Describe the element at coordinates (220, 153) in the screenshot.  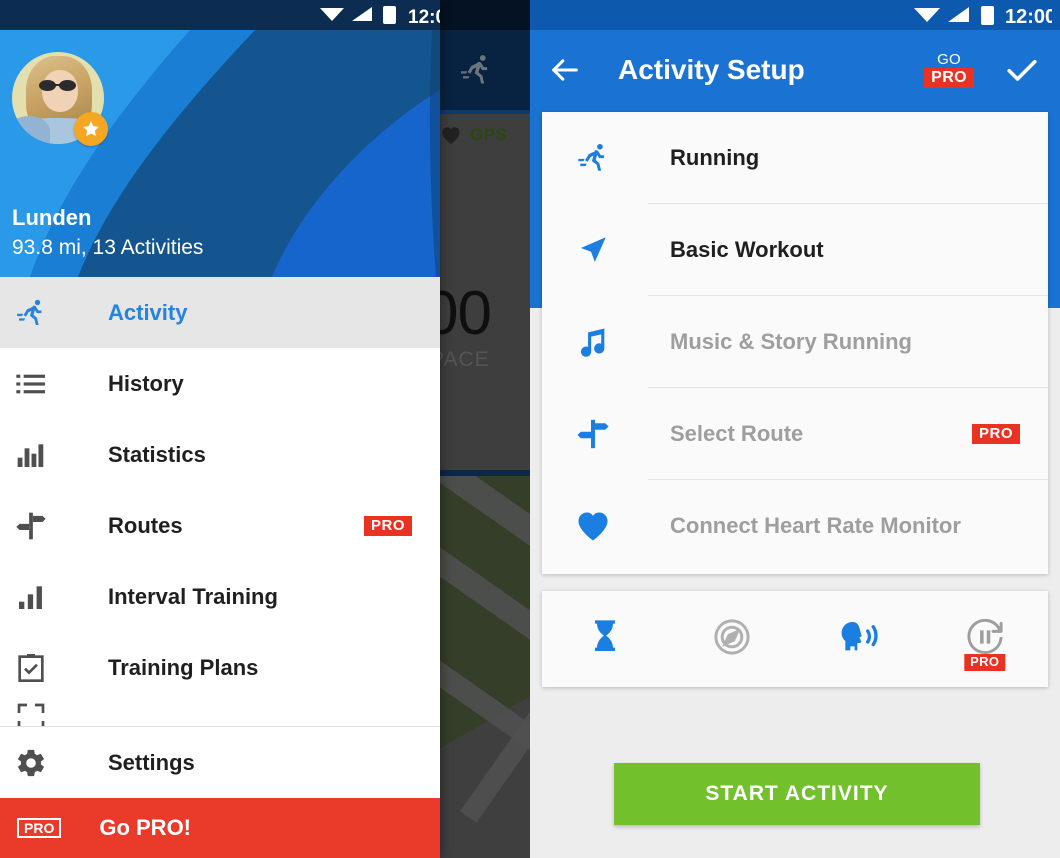
I see `drawer-profile-header: Lunden 93.8 mi, 13 Activities` at that location.